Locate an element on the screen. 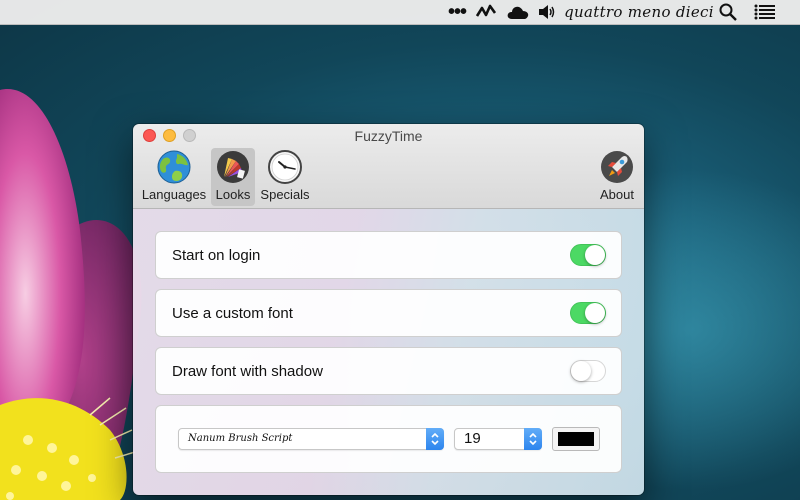  rocket-icon is located at coordinates (617, 167).